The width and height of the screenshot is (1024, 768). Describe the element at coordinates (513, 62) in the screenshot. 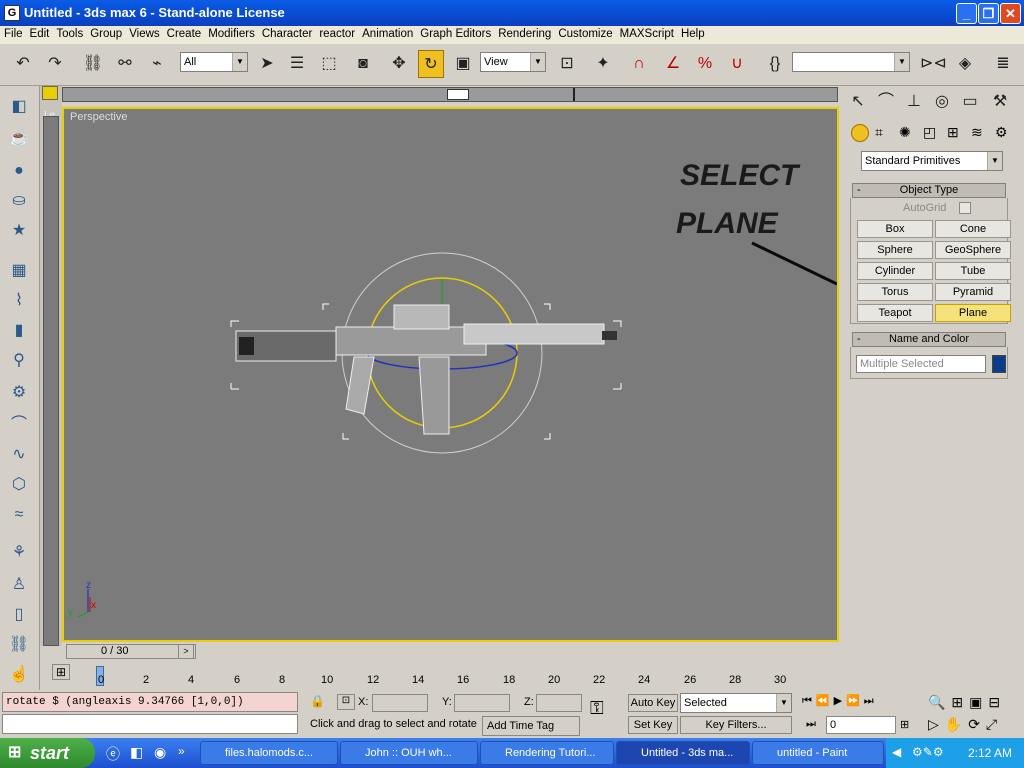

I see `reference-coordinate-dropdown: View ▼` at that location.